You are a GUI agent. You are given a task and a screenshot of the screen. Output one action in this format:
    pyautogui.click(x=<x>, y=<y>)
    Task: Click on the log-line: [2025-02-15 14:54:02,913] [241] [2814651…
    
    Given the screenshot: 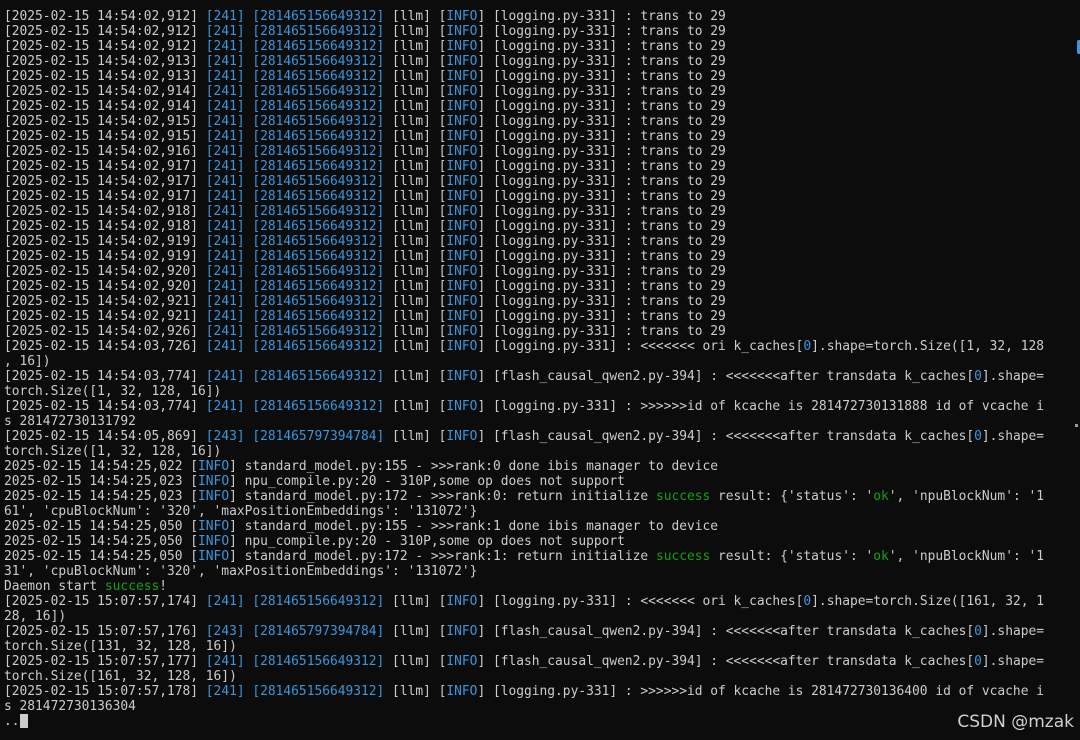 What is the action you would take?
    pyautogui.click(x=542, y=61)
    